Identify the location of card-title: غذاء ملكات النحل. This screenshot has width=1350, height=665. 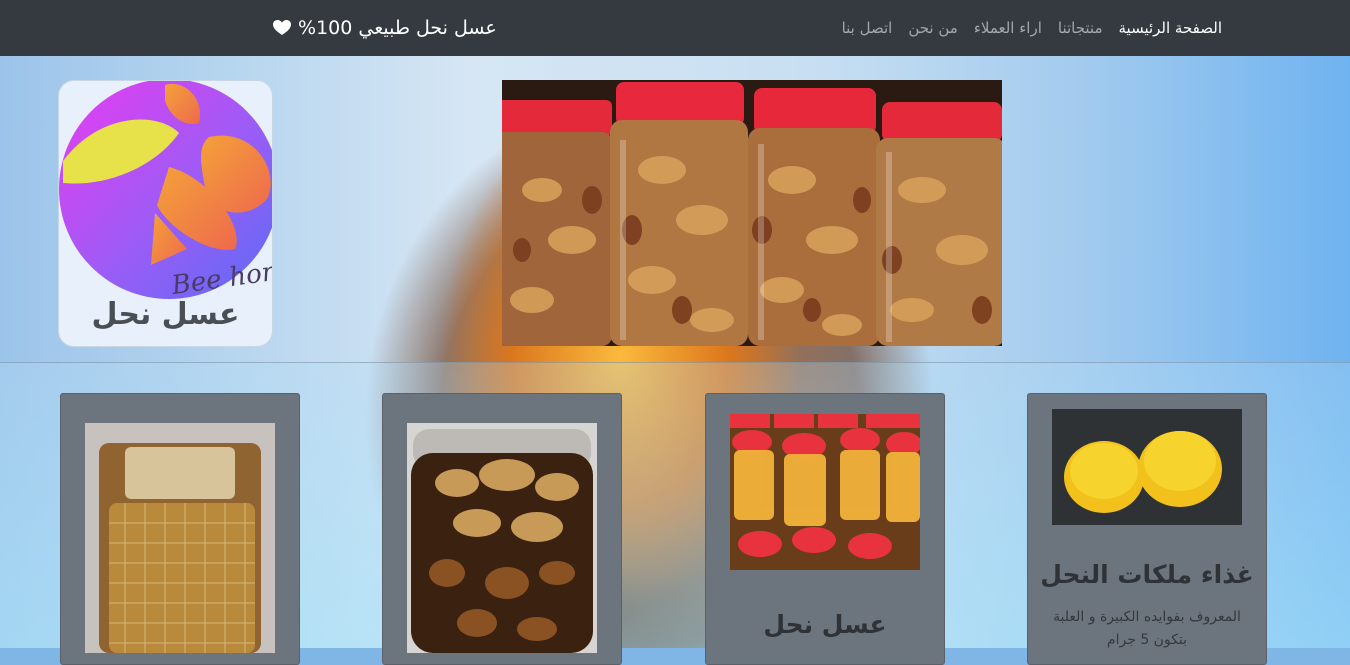
(1147, 574).